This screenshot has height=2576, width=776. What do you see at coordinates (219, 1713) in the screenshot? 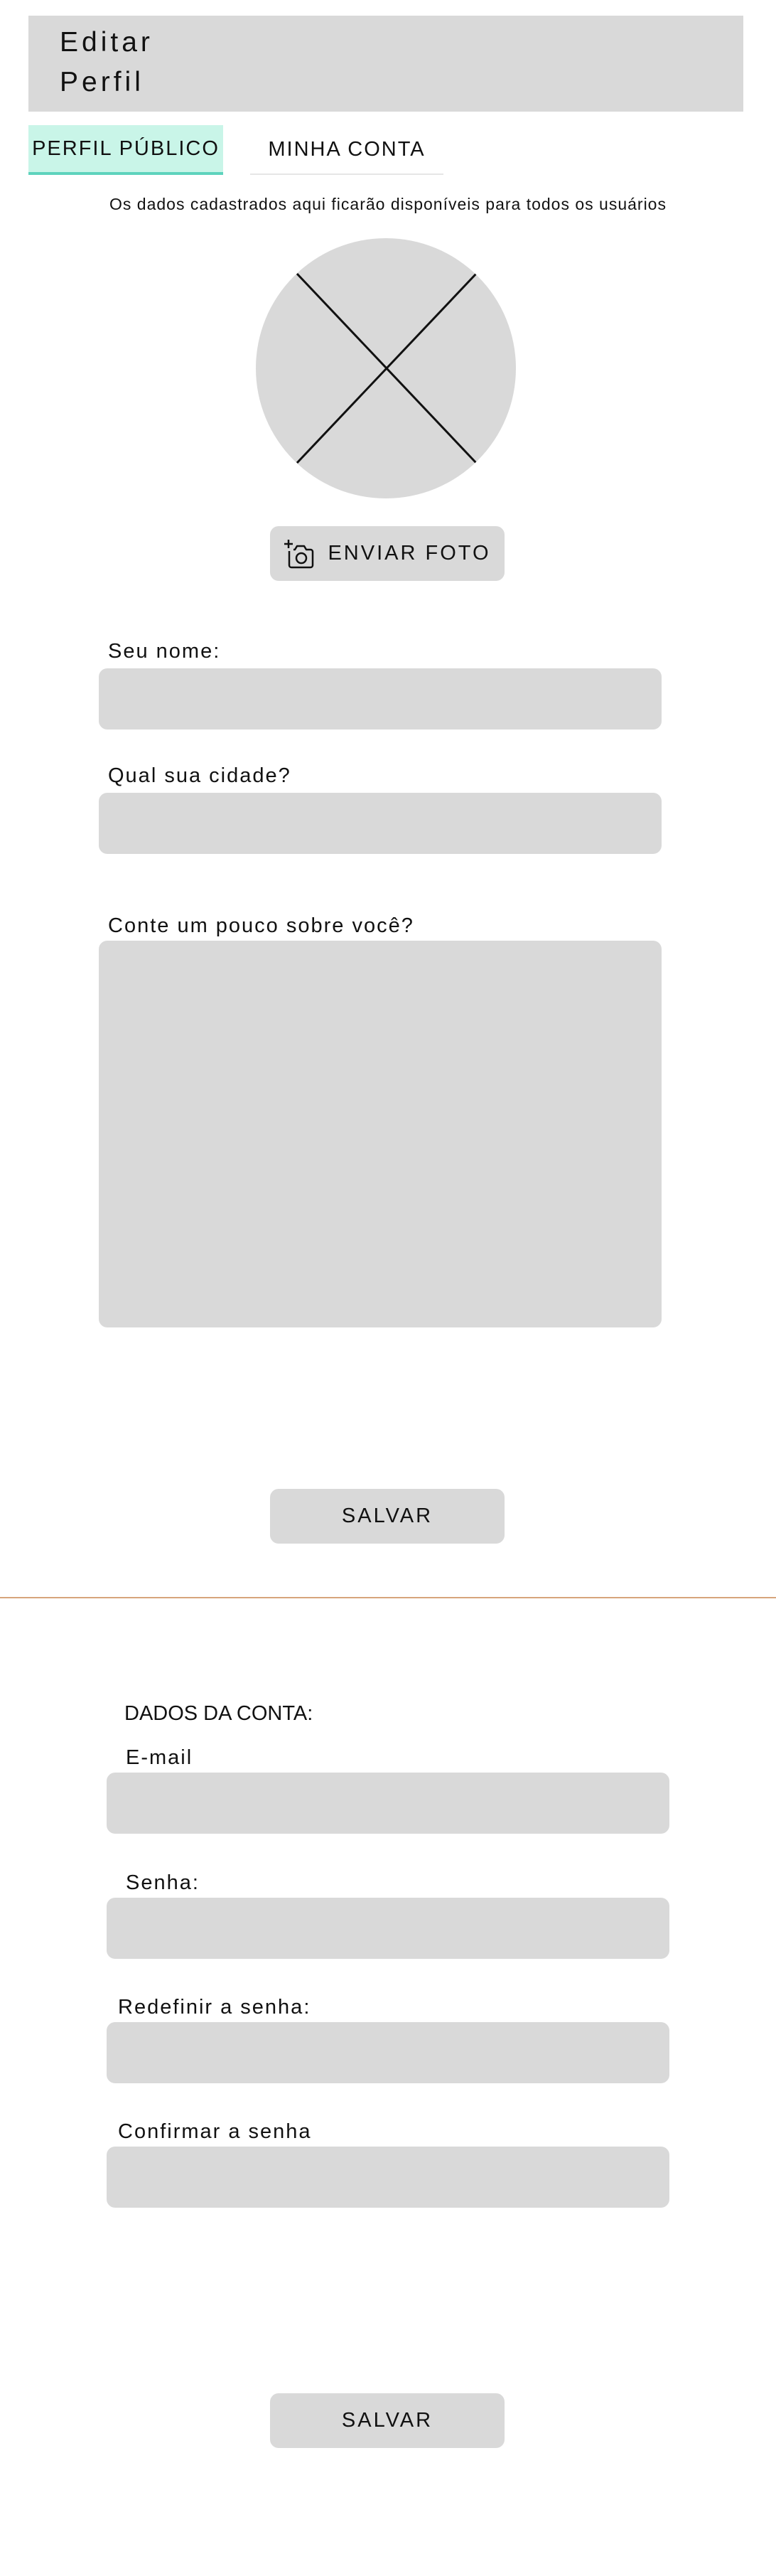
I see `account-section-title: DADOS DA CONTA:` at bounding box center [219, 1713].